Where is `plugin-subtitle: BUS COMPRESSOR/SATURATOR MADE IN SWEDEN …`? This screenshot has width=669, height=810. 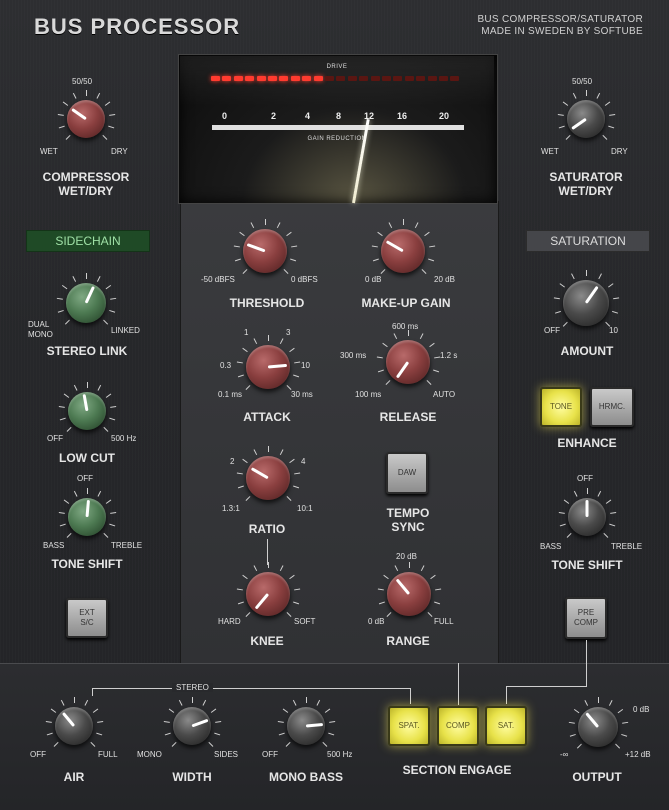 plugin-subtitle: BUS COMPRESSOR/SATURATOR MADE IN SWEDEN … is located at coordinates (560, 26).